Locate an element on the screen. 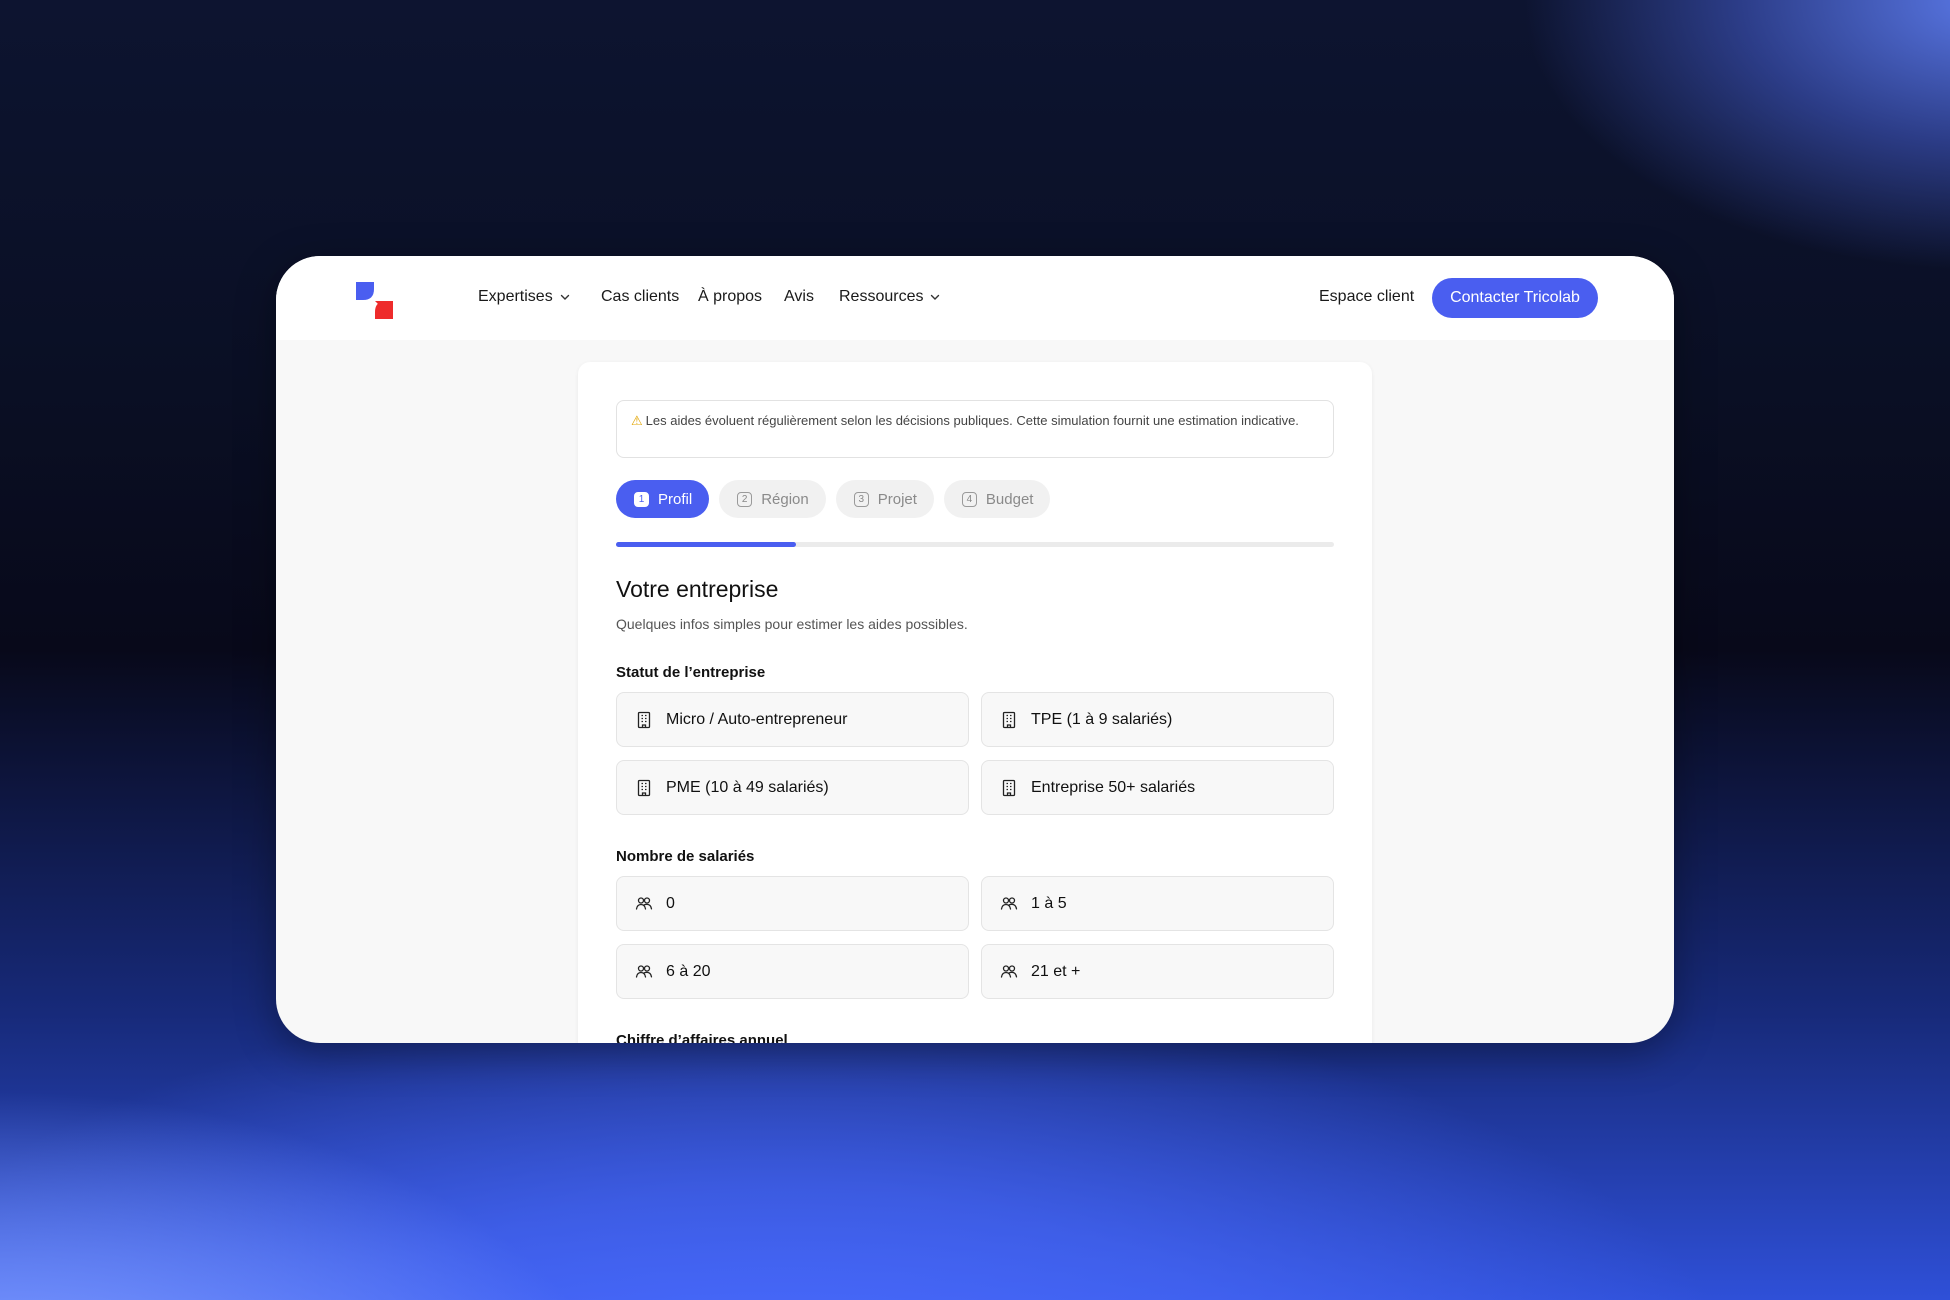  nav-item-avis: Avis is located at coordinates (799, 297).